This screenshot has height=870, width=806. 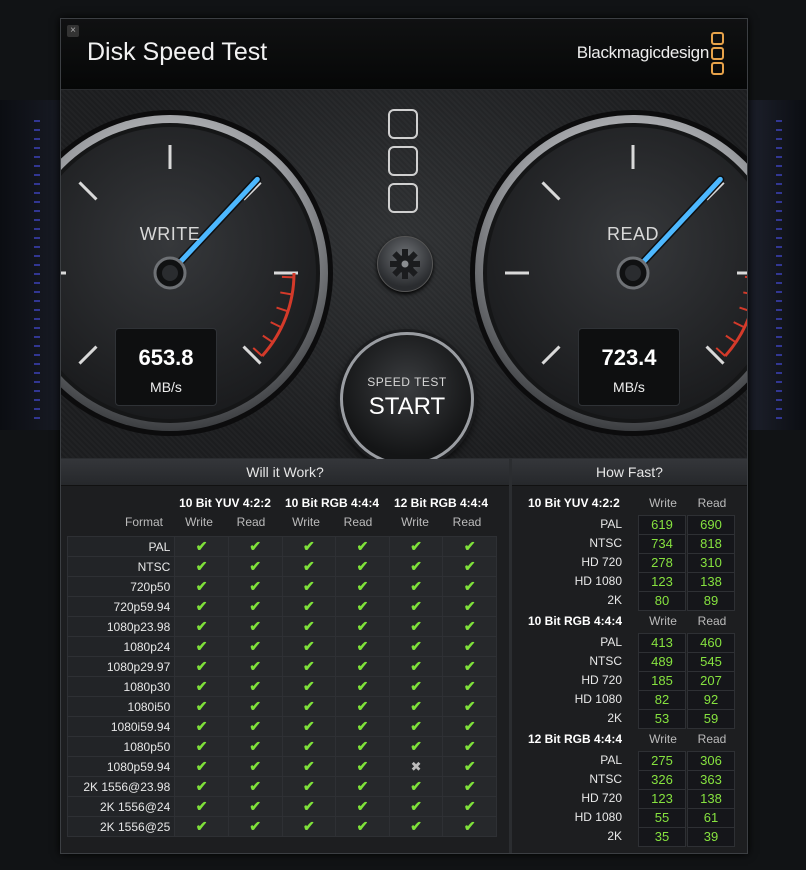 What do you see at coordinates (285, 472) in the screenshot?
I see `will-it-work-heading: Will it Work?` at bounding box center [285, 472].